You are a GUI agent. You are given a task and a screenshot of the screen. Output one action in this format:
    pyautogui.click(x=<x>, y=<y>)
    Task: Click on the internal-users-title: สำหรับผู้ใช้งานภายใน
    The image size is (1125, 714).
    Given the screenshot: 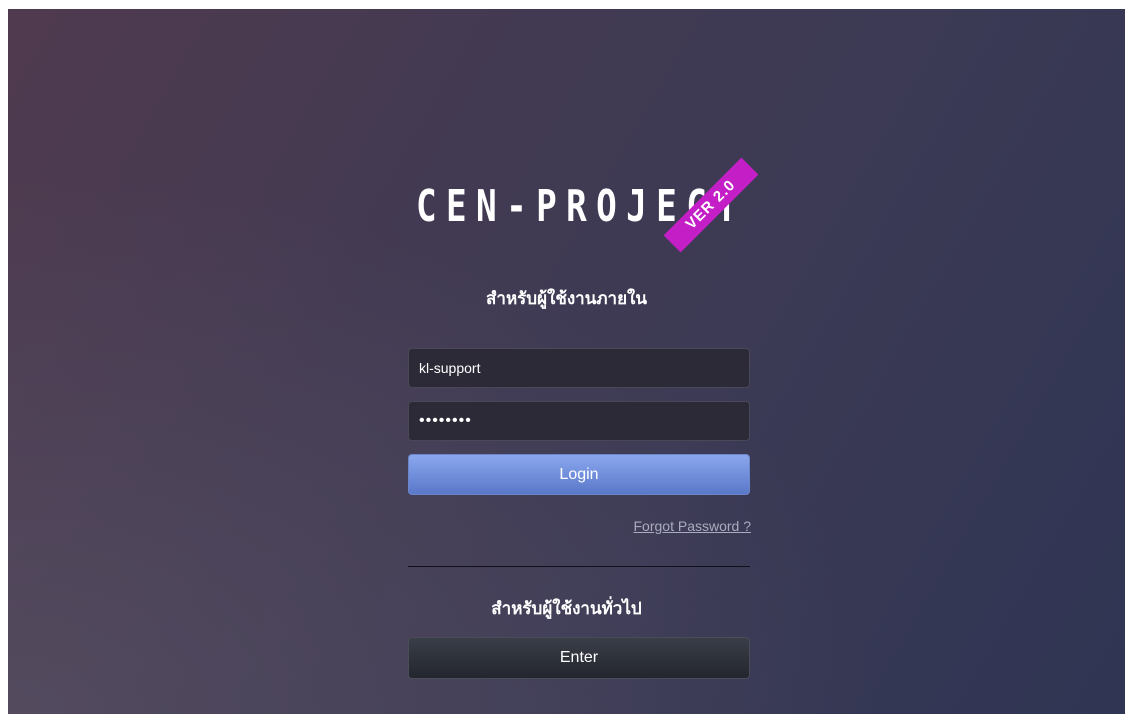 What is the action you would take?
    pyautogui.click(x=566, y=299)
    